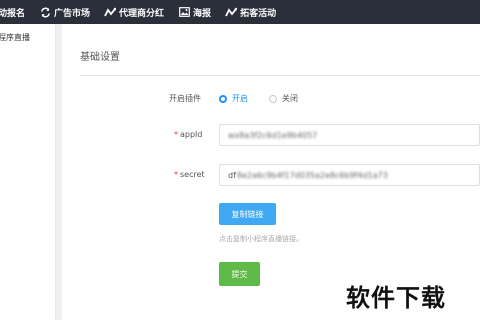 The width and height of the screenshot is (480, 320). I want to click on radio-enable-label: 开启, so click(240, 98).